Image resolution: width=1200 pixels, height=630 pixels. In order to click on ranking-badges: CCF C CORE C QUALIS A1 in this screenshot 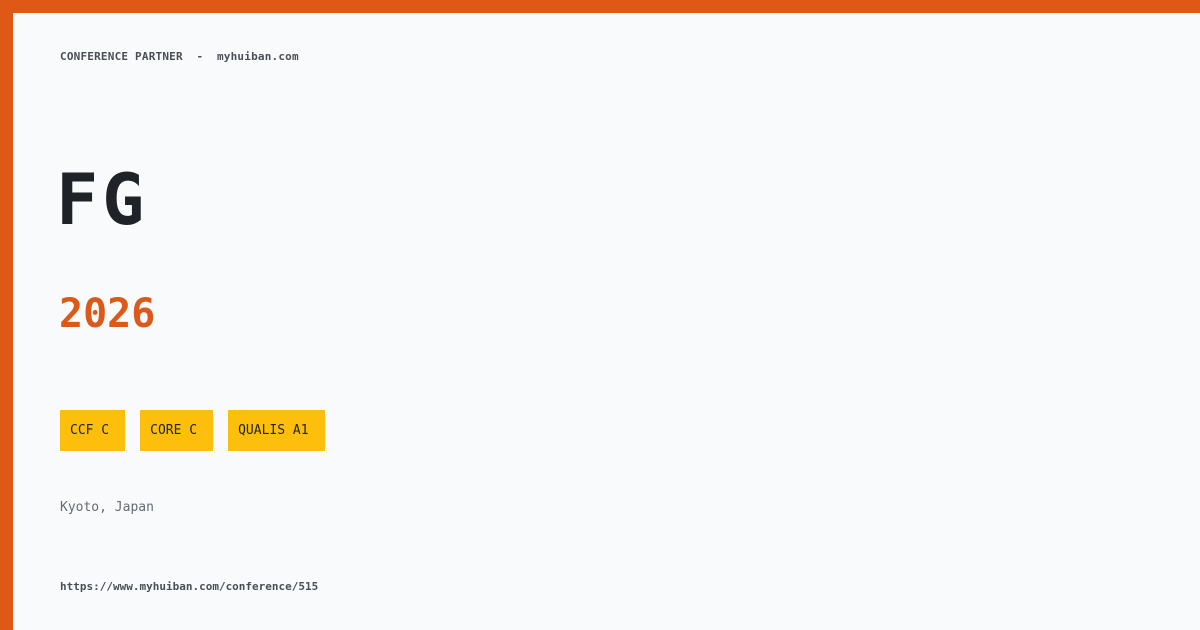, I will do `click(192, 430)`.